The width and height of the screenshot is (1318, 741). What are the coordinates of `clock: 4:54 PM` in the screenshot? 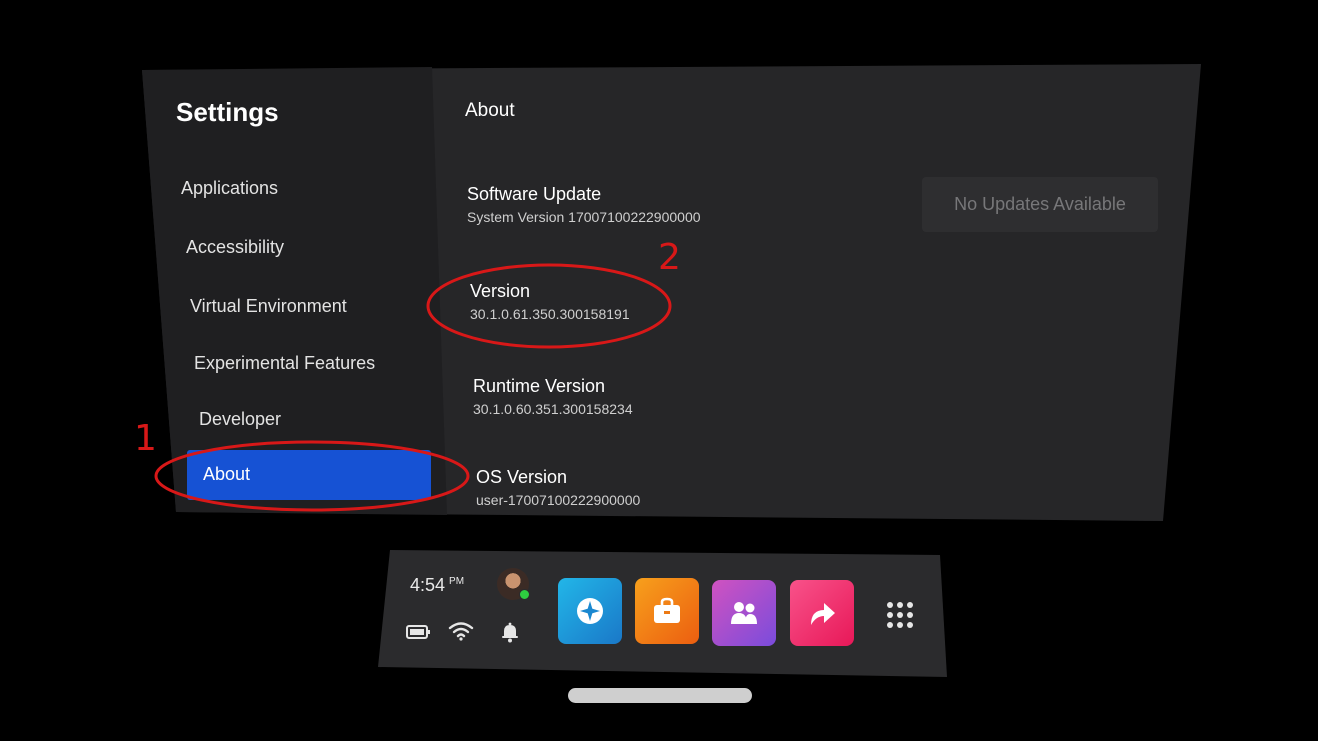 It's located at (437, 585).